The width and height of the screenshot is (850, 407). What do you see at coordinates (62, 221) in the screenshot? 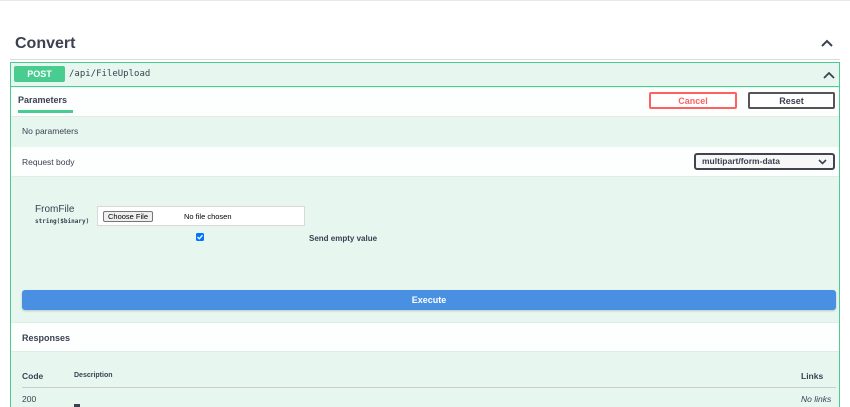
I see `field-type: string($binary)` at bounding box center [62, 221].